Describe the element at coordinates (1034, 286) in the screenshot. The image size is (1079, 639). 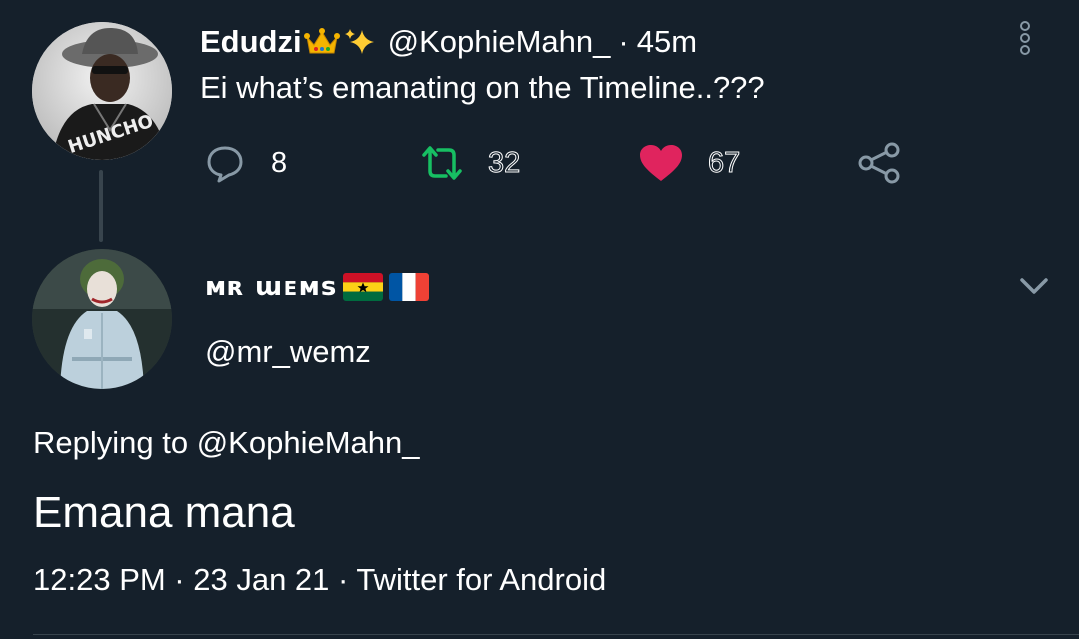
I see `chevron-down-icon` at that location.